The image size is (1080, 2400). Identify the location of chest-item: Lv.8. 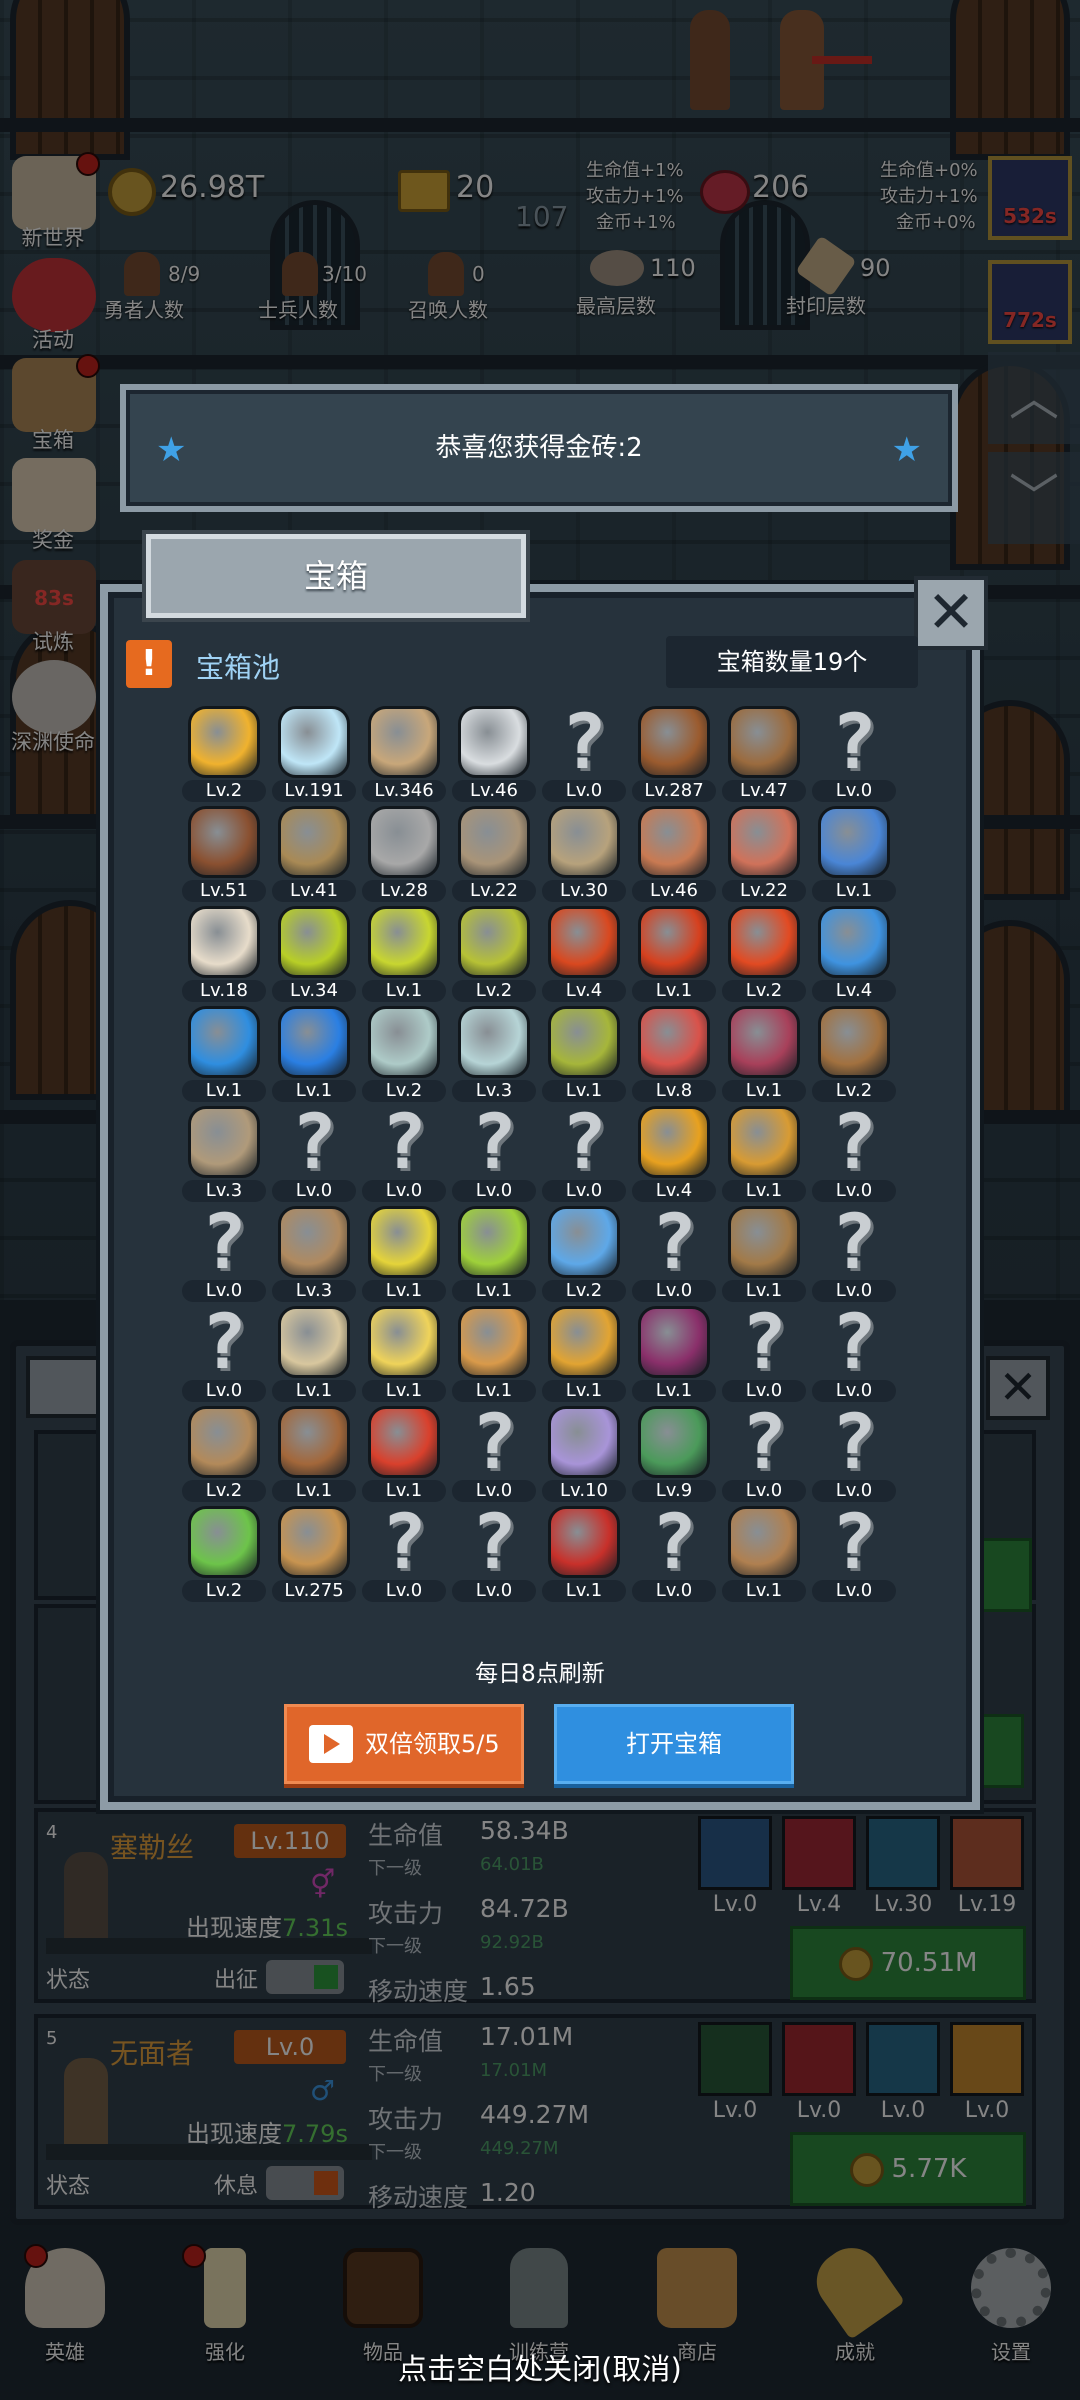
(674, 1054).